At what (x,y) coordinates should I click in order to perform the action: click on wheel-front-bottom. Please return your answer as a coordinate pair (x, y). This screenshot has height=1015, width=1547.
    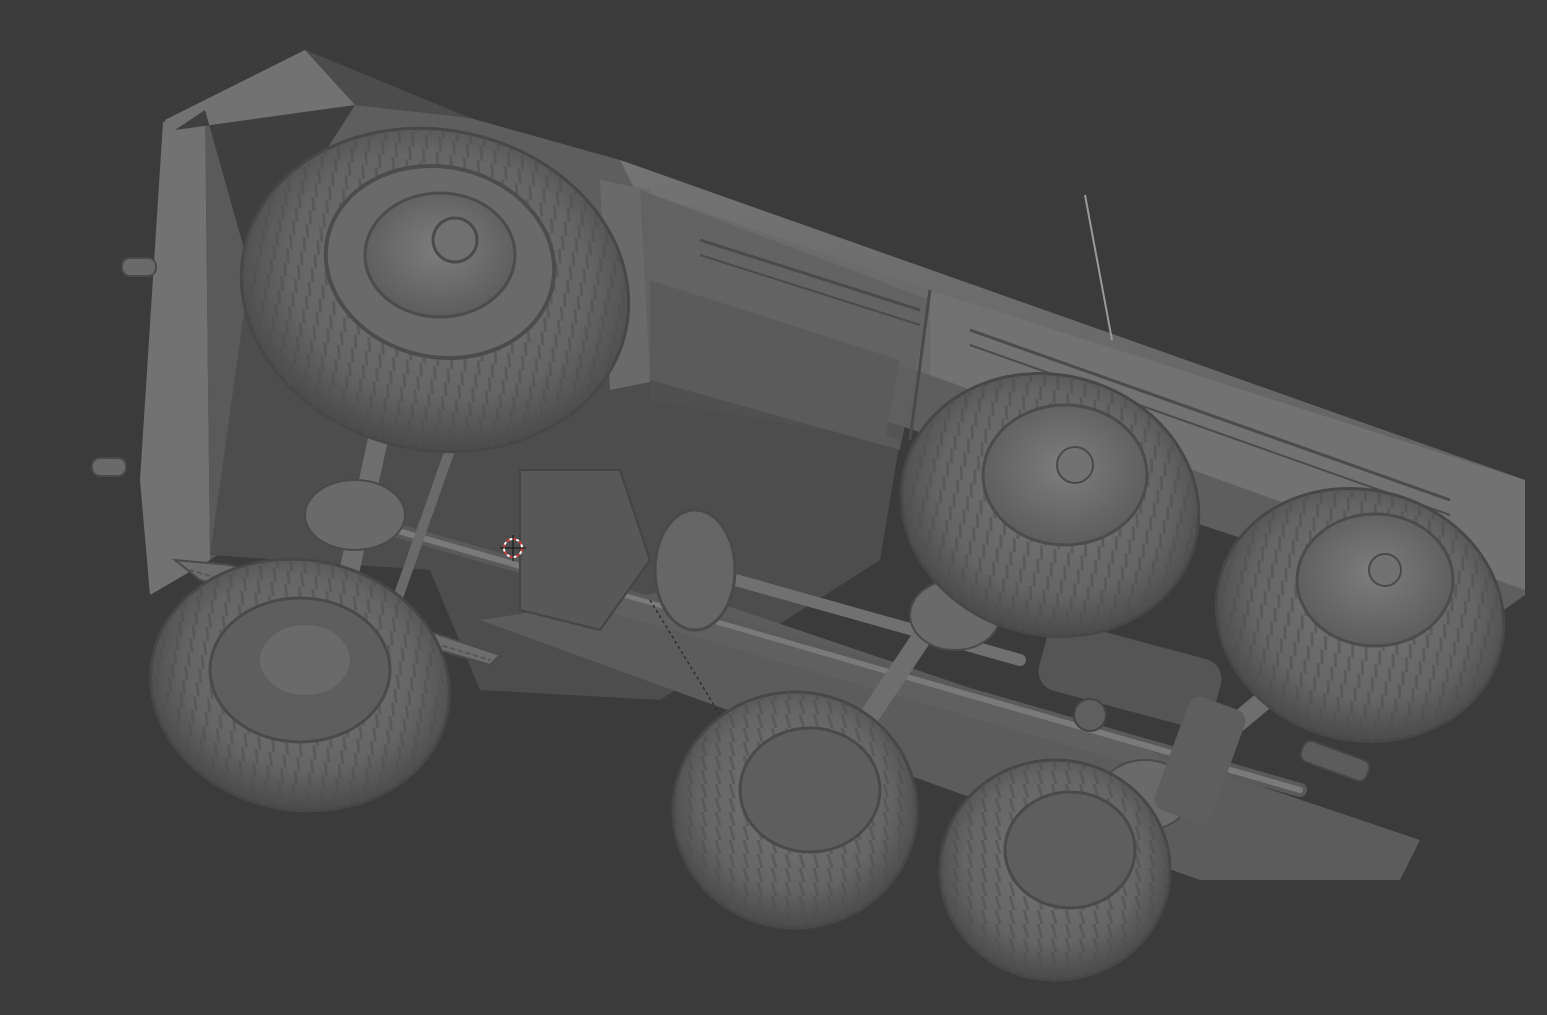
    Looking at the image, I should click on (1055, 870).